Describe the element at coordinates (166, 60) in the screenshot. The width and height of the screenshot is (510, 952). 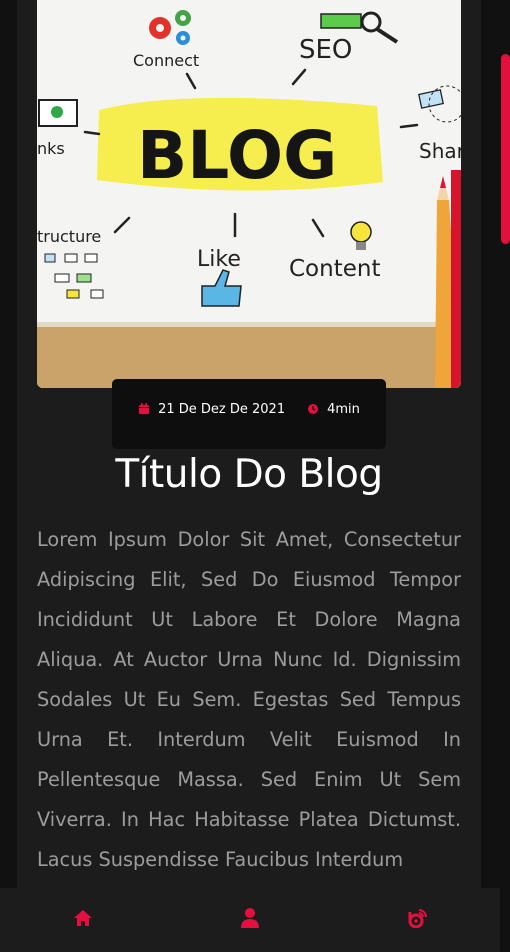
I see `connect-word: Connect` at that location.